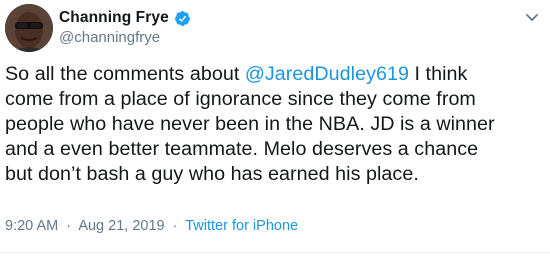  Describe the element at coordinates (438, 74) in the screenshot. I see `tweet-line-1-after: I think` at that location.